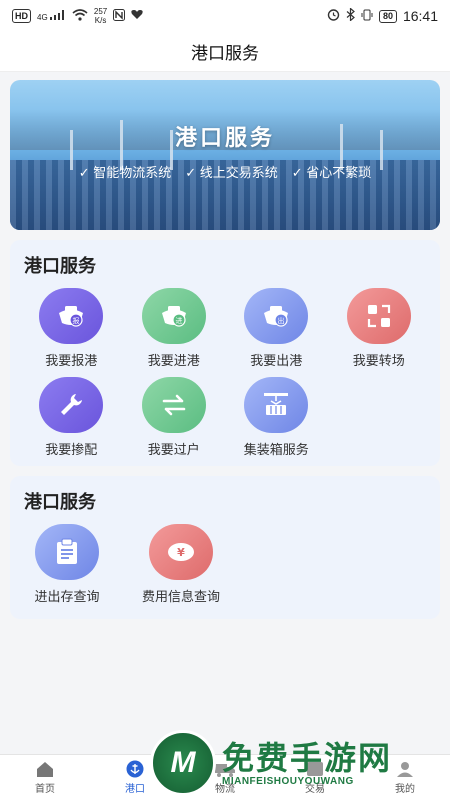 The width and height of the screenshot is (450, 800). Describe the element at coordinates (71, 360) in the screenshot. I see `service-label: 我要报港` at that location.